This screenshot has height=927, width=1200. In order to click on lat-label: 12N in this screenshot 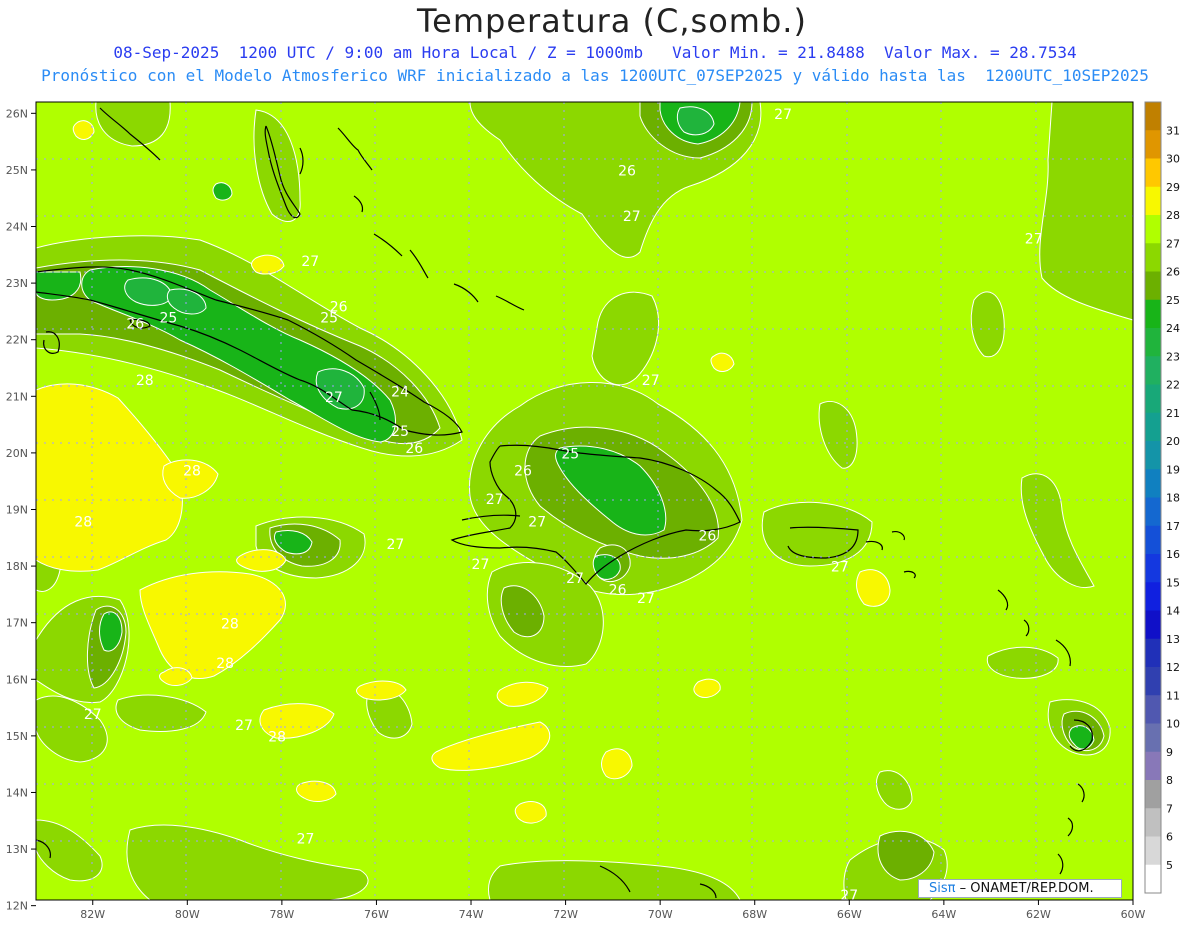, I will do `click(17, 906)`.